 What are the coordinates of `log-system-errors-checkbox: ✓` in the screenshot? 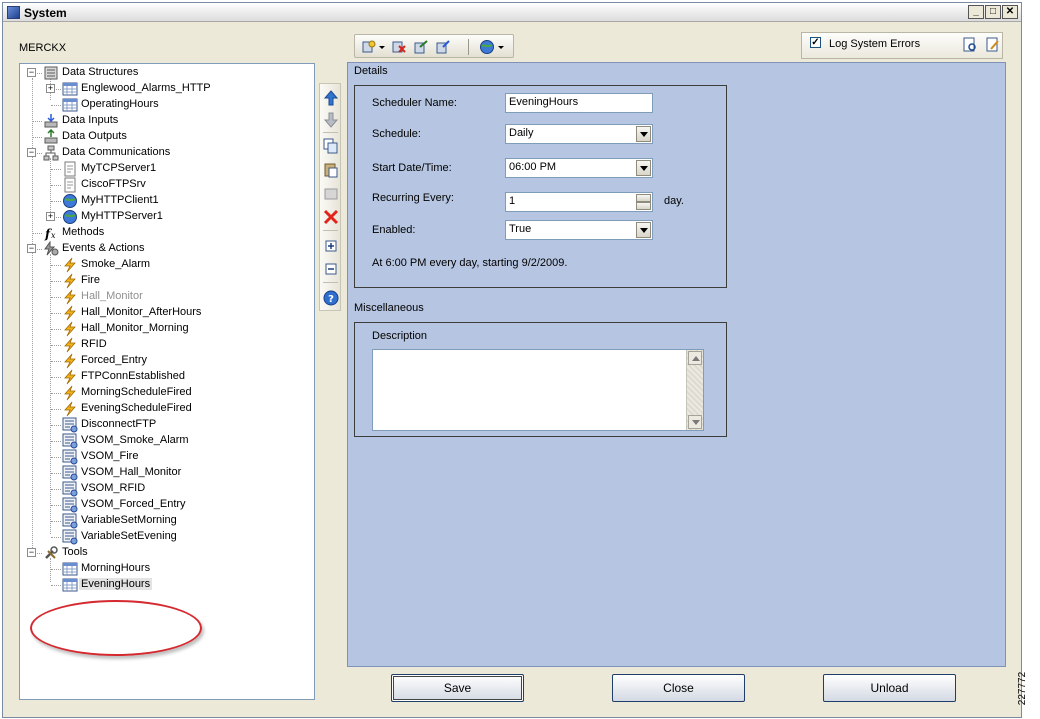 It's located at (815, 42).